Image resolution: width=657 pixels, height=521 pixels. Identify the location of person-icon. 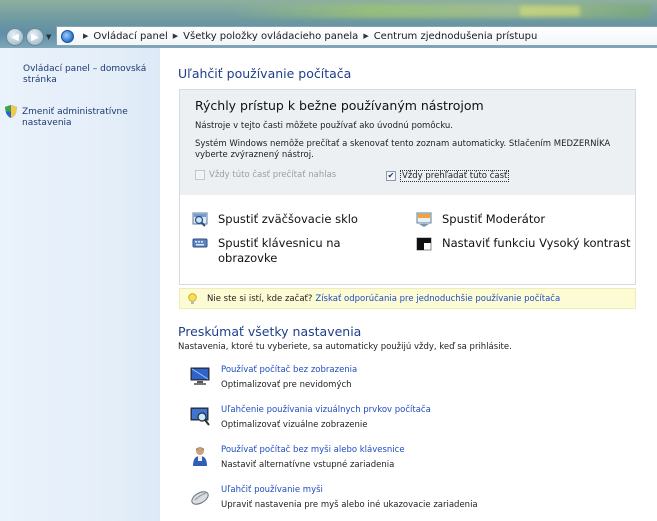
(200, 456).